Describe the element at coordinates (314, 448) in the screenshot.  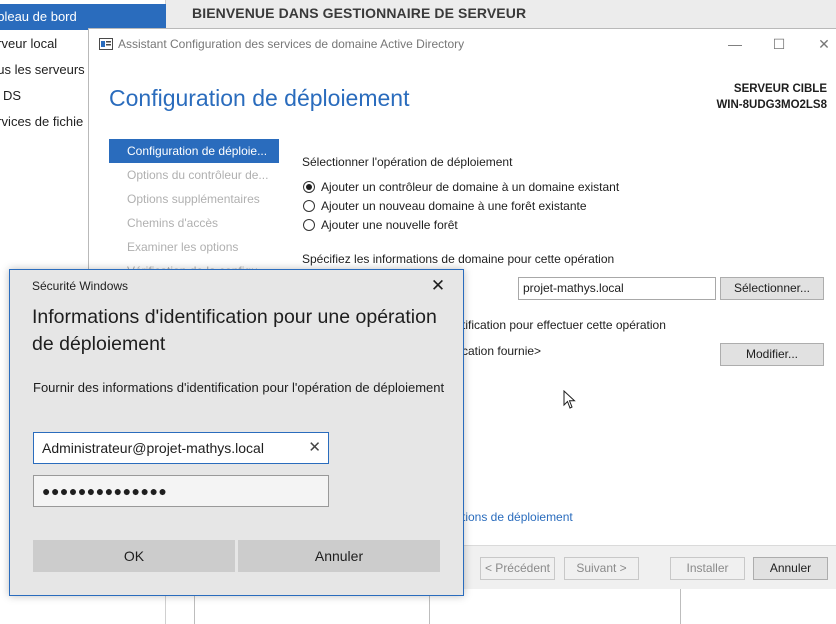
I see `clear-icon: ✕` at that location.